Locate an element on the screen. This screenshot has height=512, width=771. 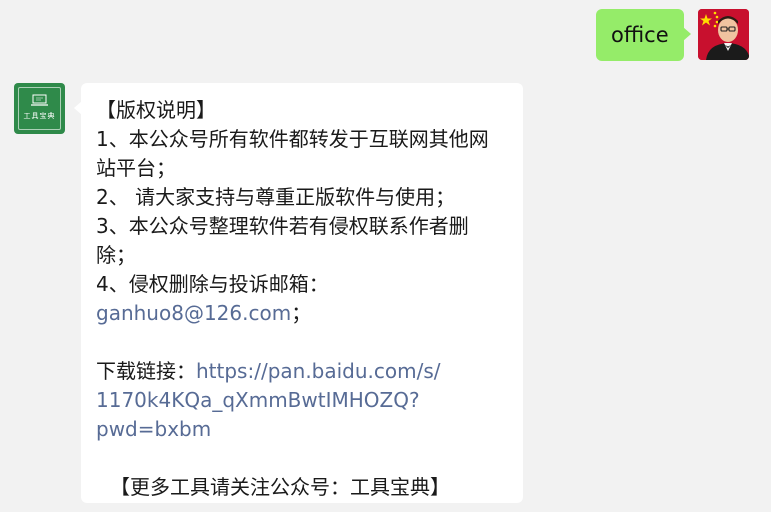
message-title: 【版权说明】 is located at coordinates (156, 110).